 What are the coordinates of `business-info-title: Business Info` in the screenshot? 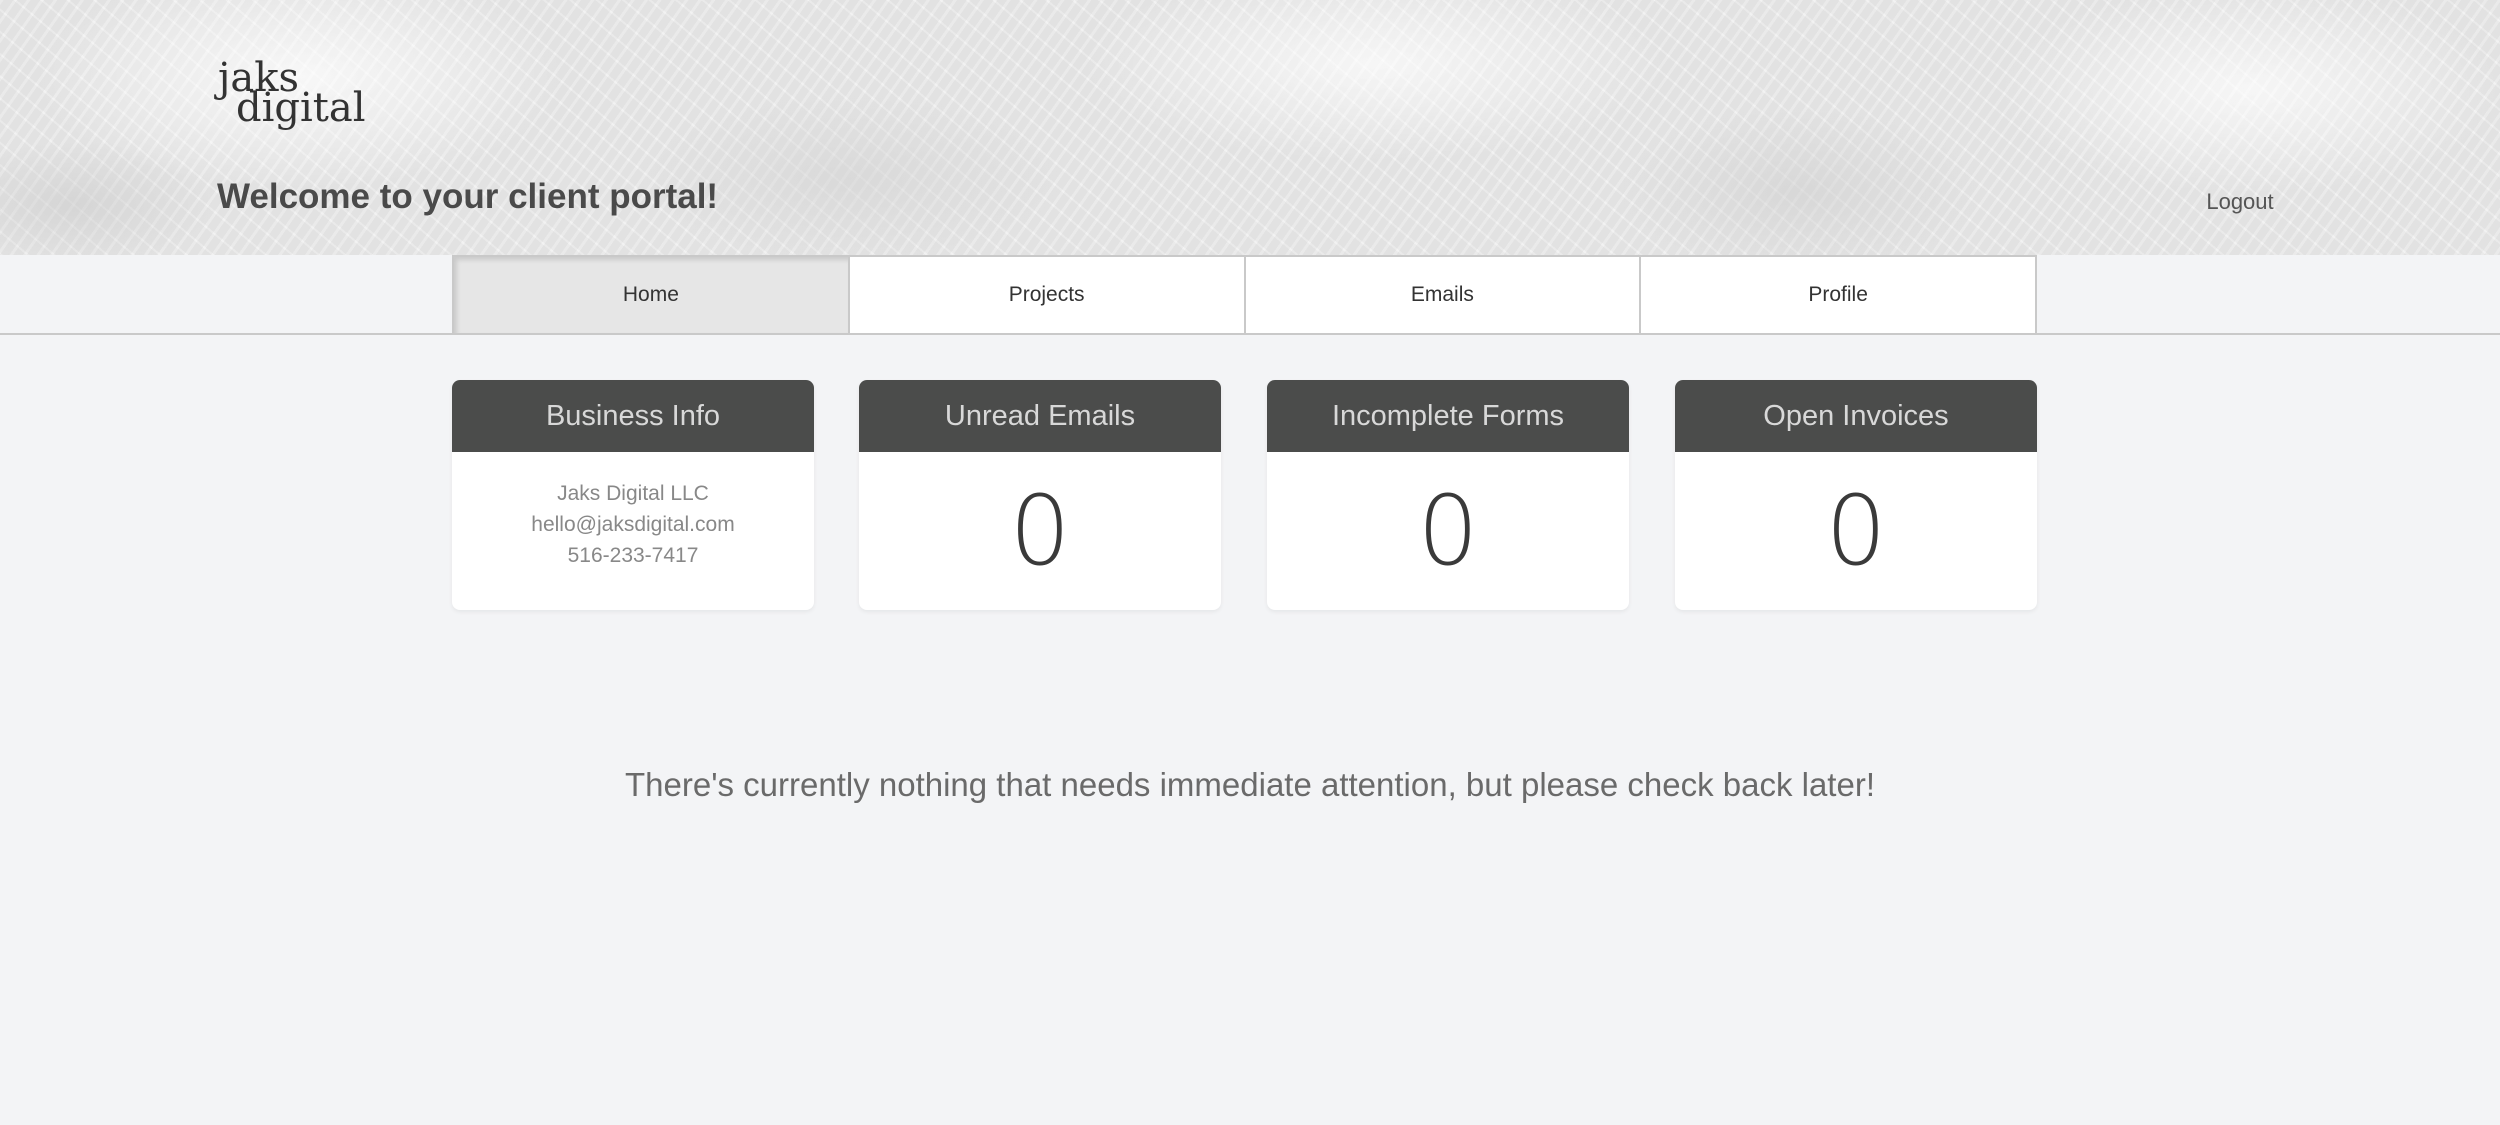 It's located at (633, 416).